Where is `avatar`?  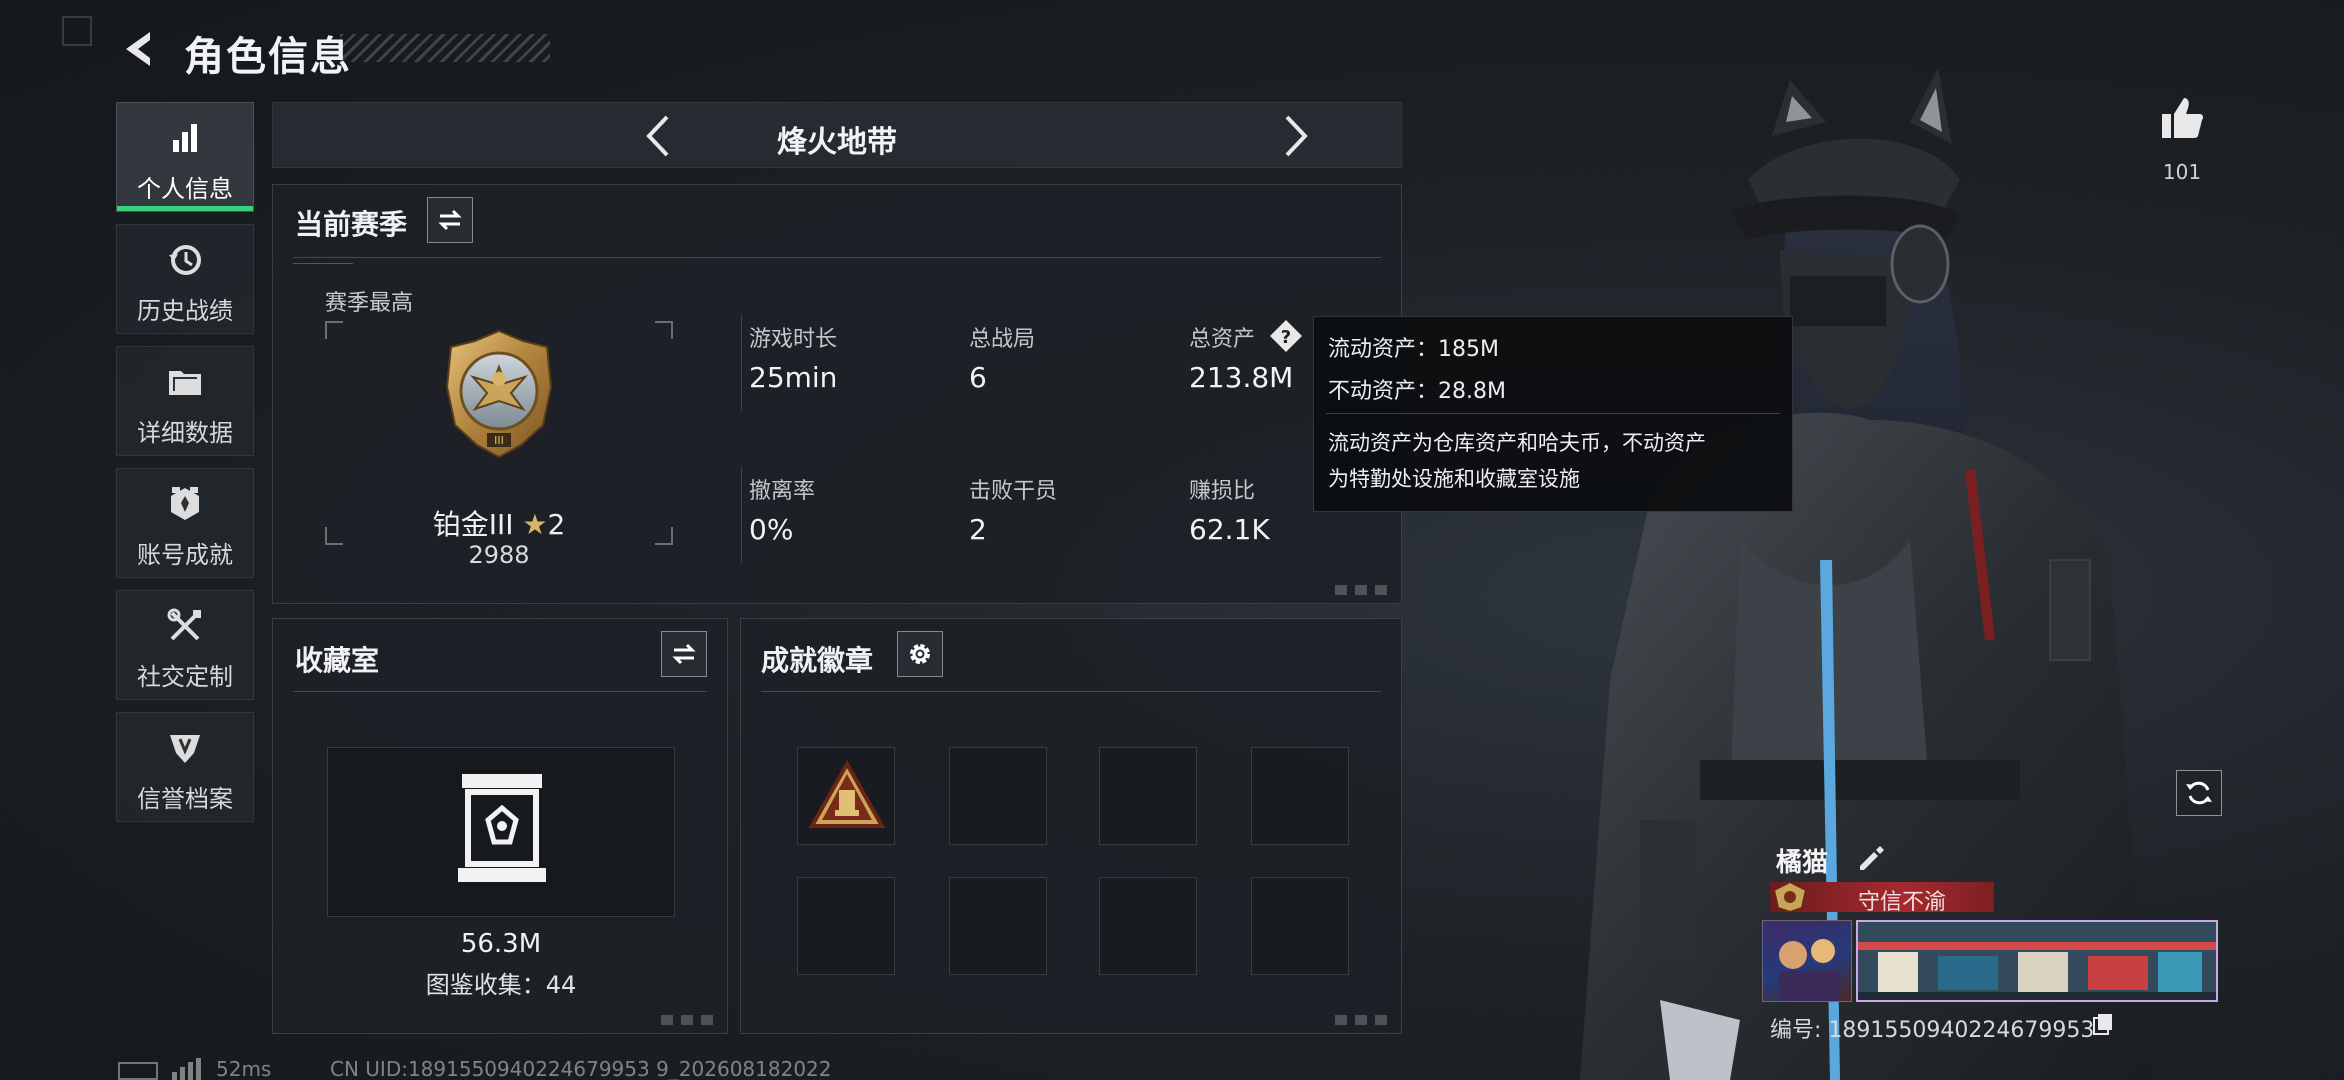
avatar is located at coordinates (1807, 961).